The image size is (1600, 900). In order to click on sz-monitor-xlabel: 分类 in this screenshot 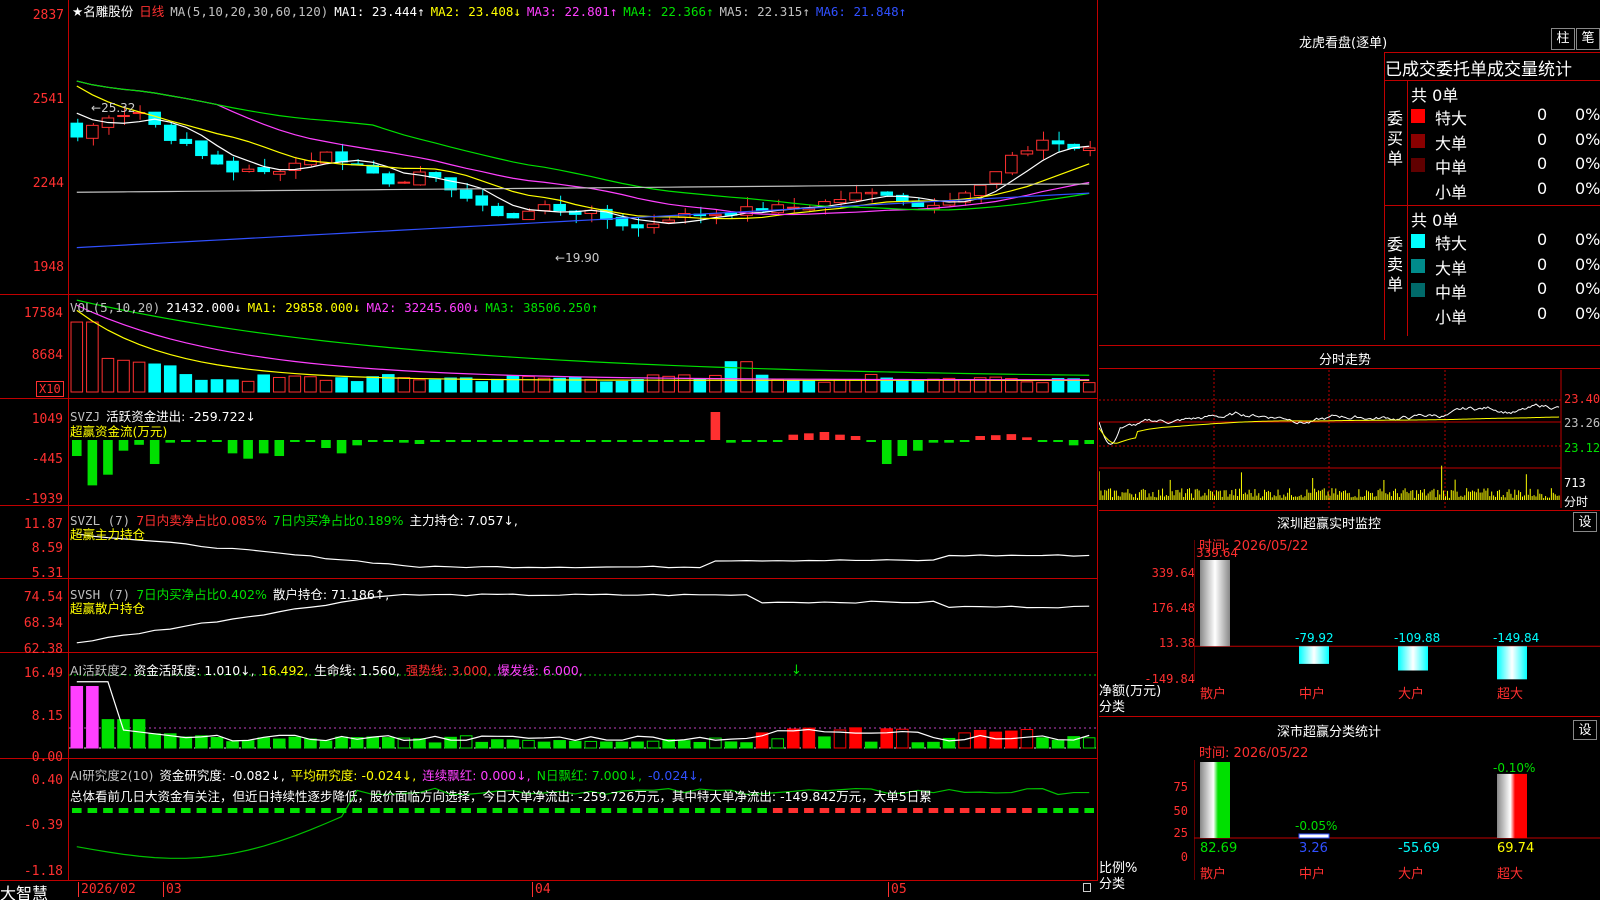, I will do `click(1112, 707)`.